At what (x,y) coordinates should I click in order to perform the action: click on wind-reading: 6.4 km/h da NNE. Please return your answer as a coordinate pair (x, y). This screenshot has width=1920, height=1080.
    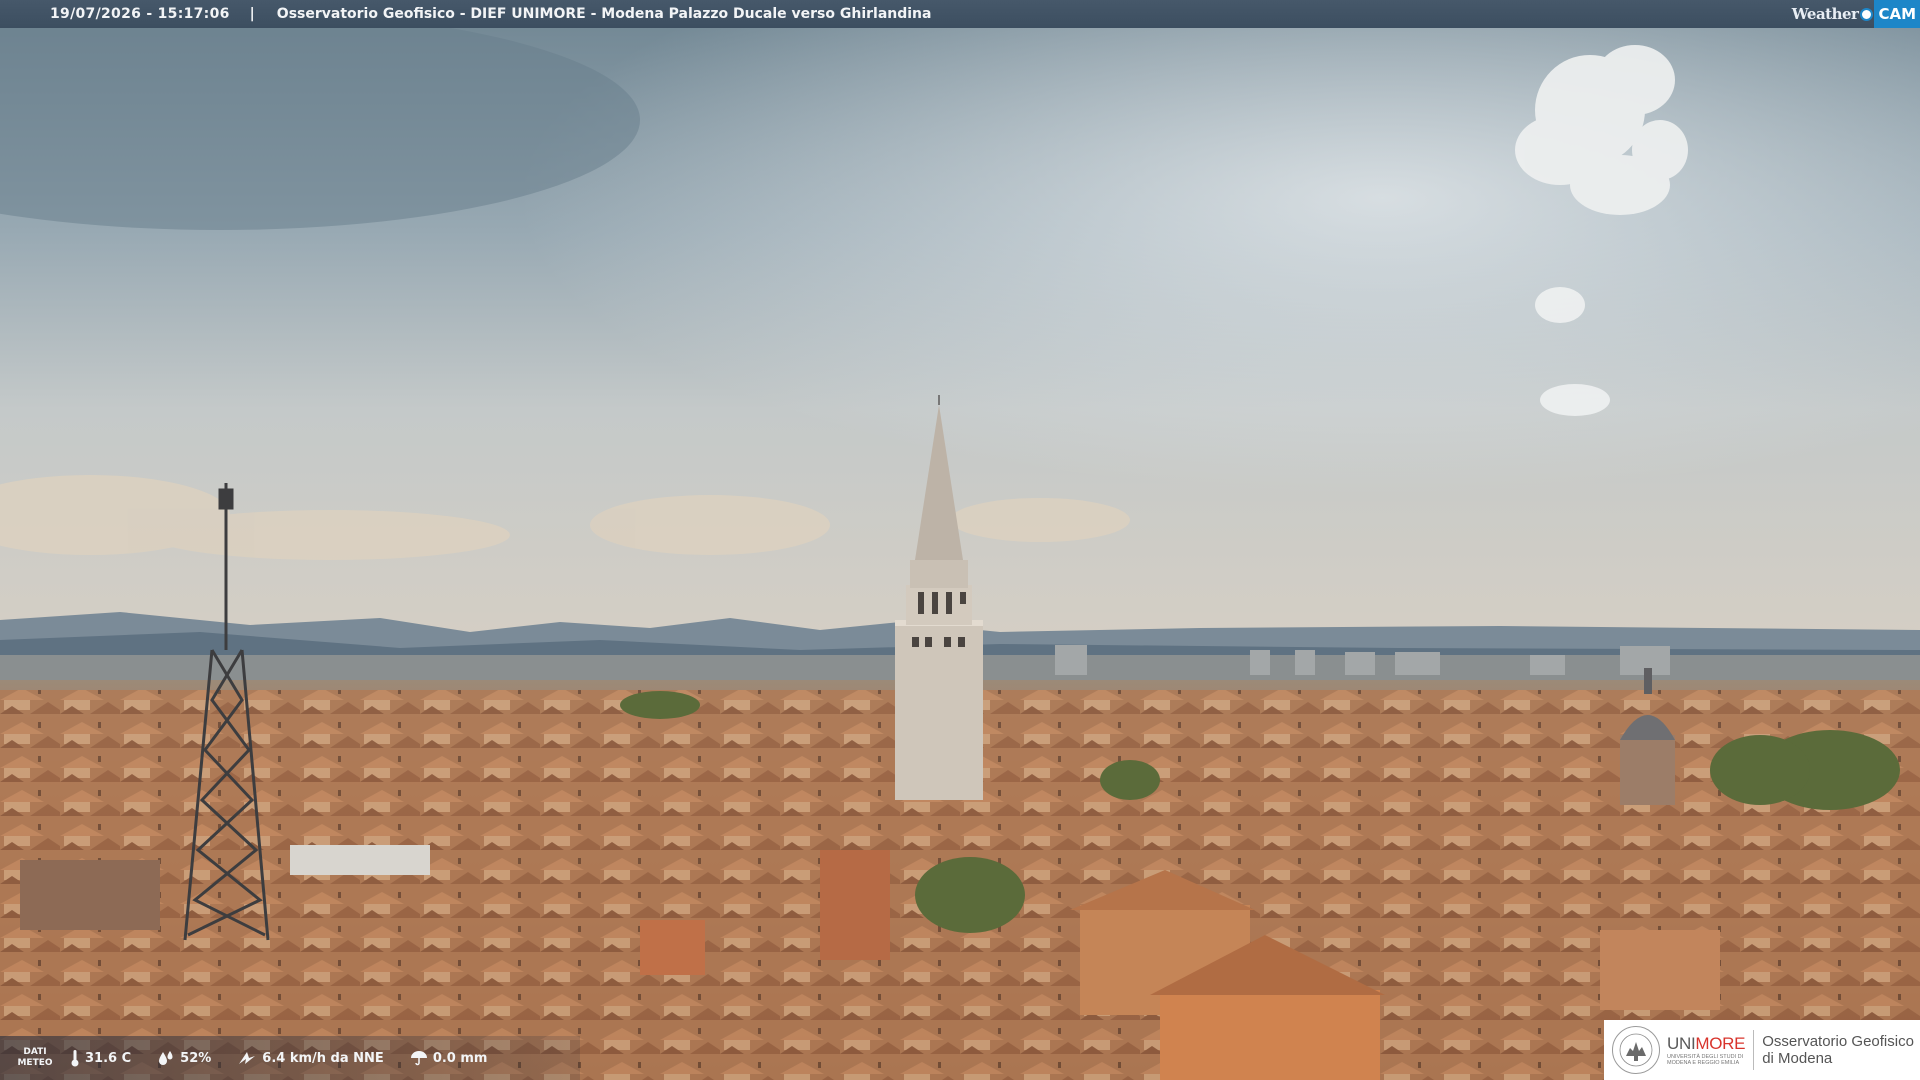
    Looking at the image, I should click on (310, 1058).